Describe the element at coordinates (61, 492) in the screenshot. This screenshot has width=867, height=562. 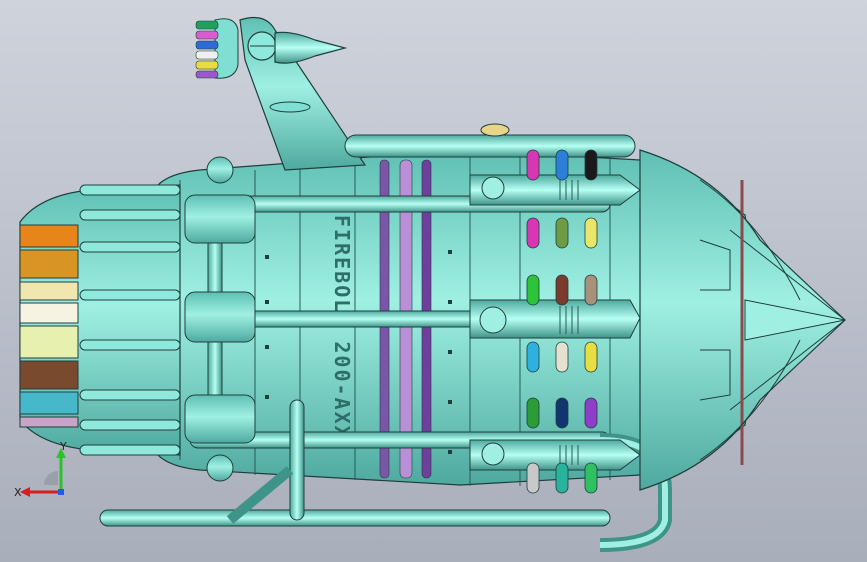
I see `z-axis-marker` at that location.